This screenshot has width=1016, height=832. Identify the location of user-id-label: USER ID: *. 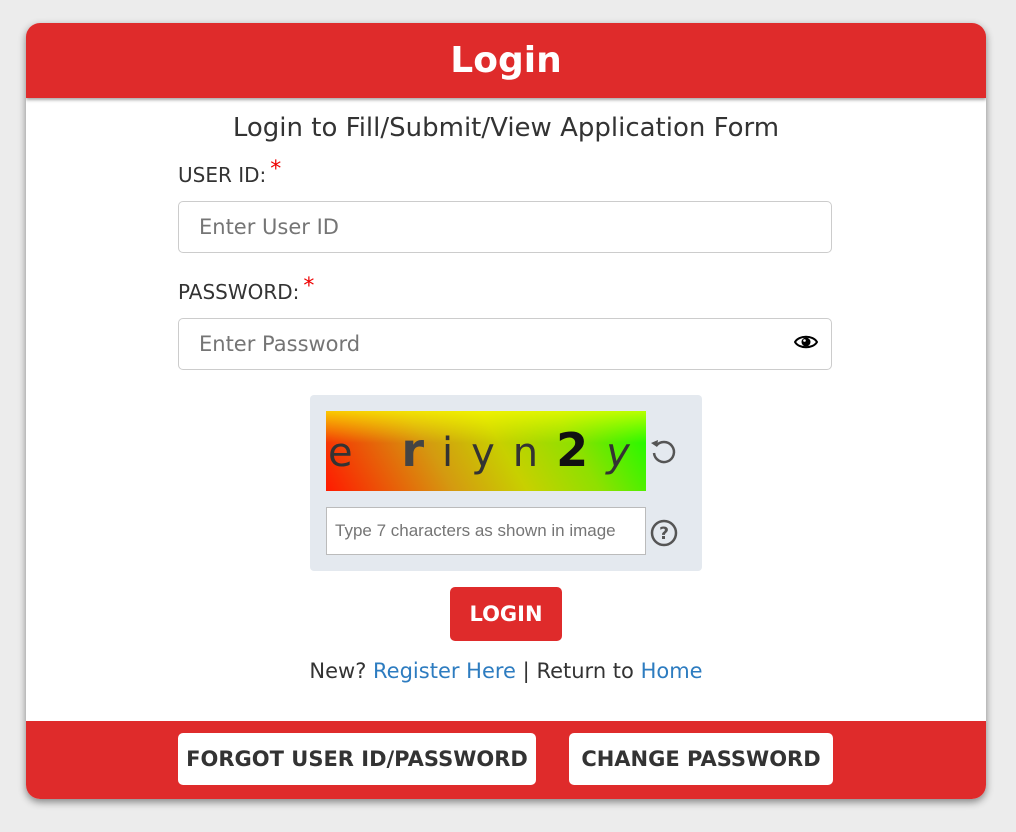
(229, 172).